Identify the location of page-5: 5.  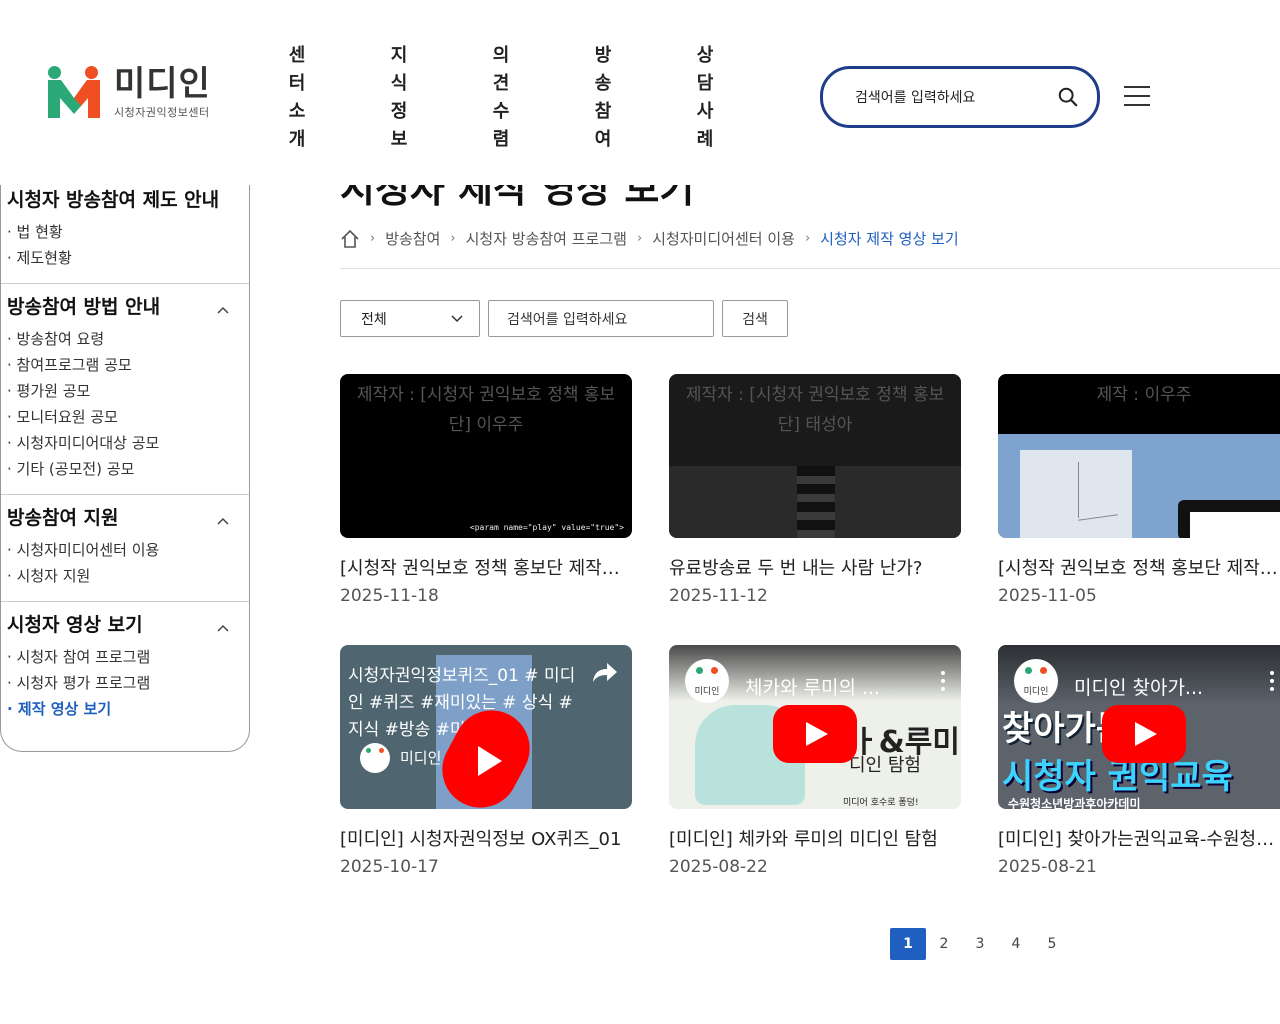
(1052, 944).